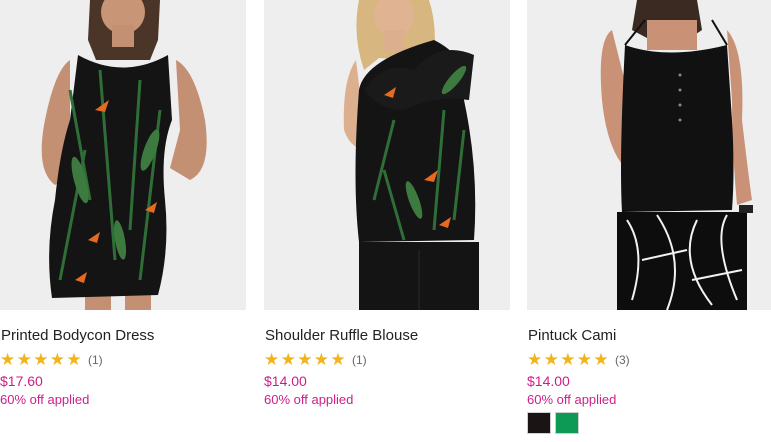 This screenshot has height=442, width=771. Describe the element at coordinates (539, 423) in the screenshot. I see `color-swatch-black` at that location.